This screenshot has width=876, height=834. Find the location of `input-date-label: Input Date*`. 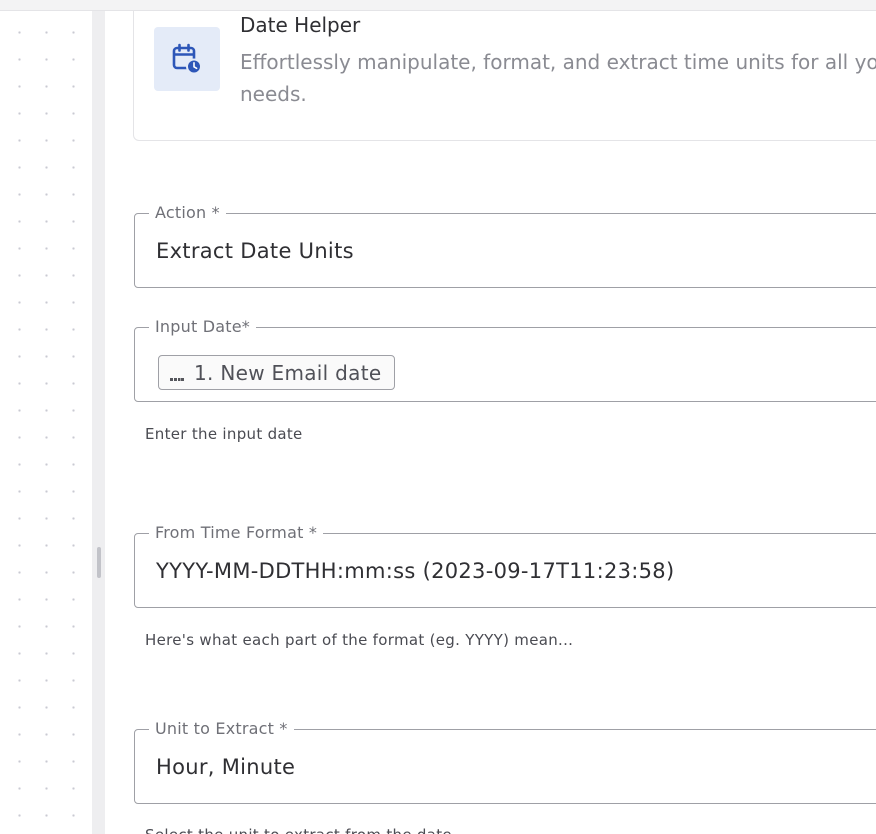

input-date-label: Input Date* is located at coordinates (202, 326).